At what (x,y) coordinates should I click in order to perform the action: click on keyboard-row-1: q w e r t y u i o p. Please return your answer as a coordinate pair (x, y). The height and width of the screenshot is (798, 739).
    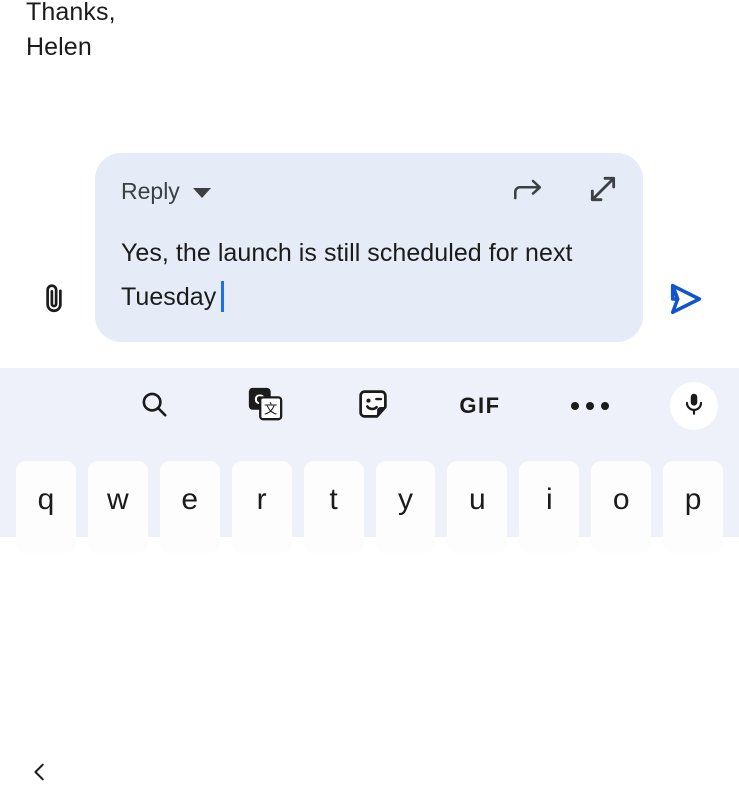
    Looking at the image, I should click on (369, 507).